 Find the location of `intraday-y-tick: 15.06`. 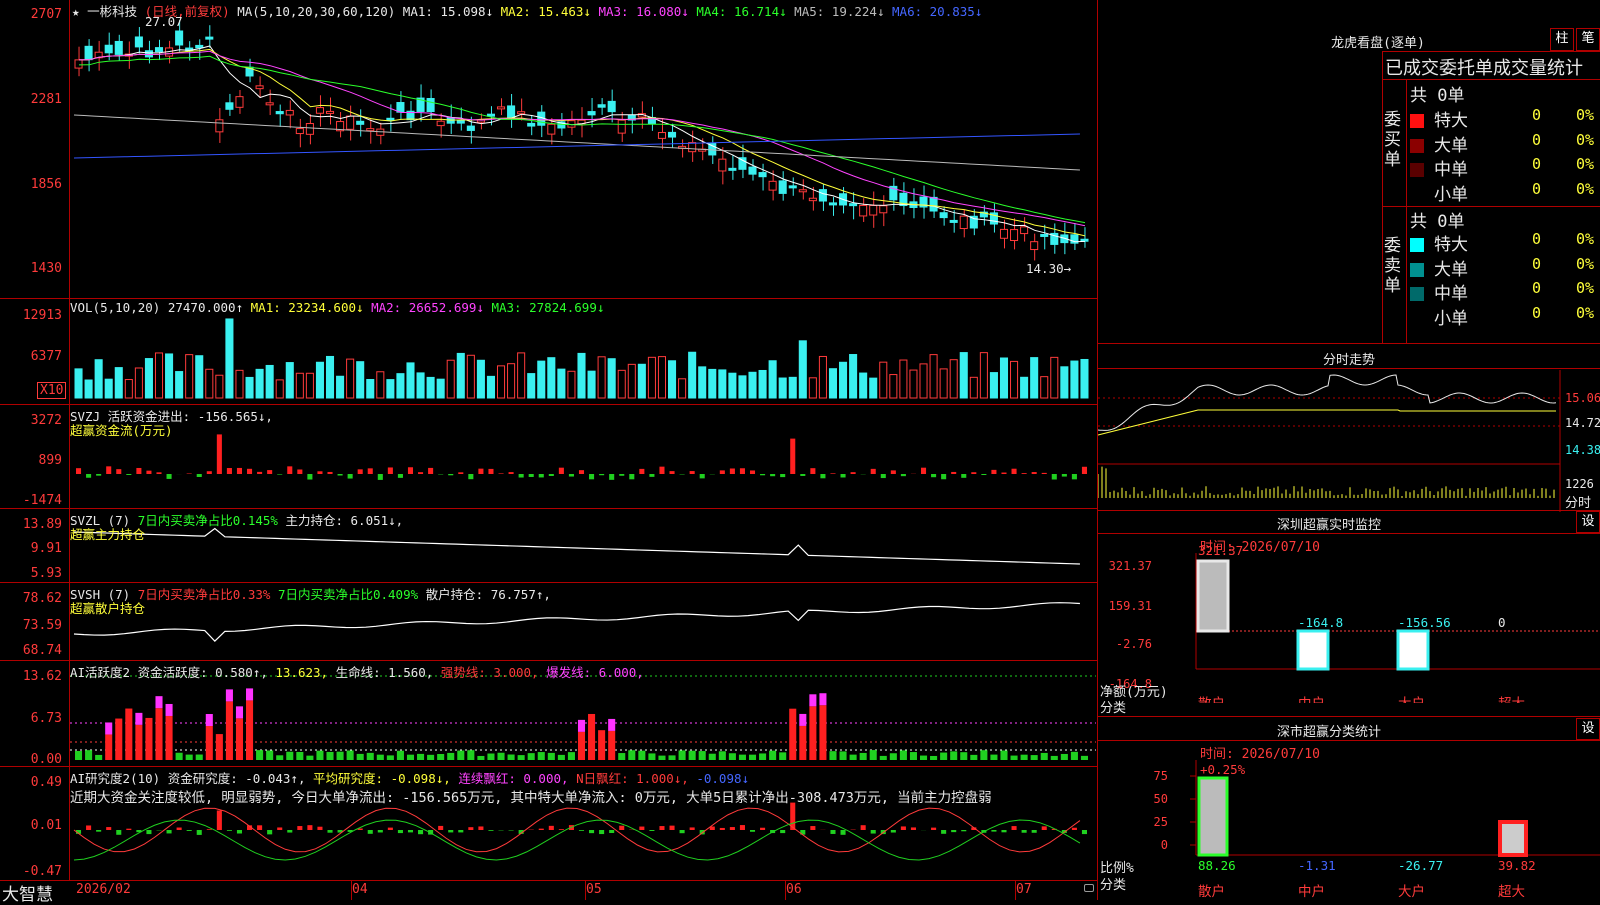

intraday-y-tick: 15.06 is located at coordinates (1582, 398).